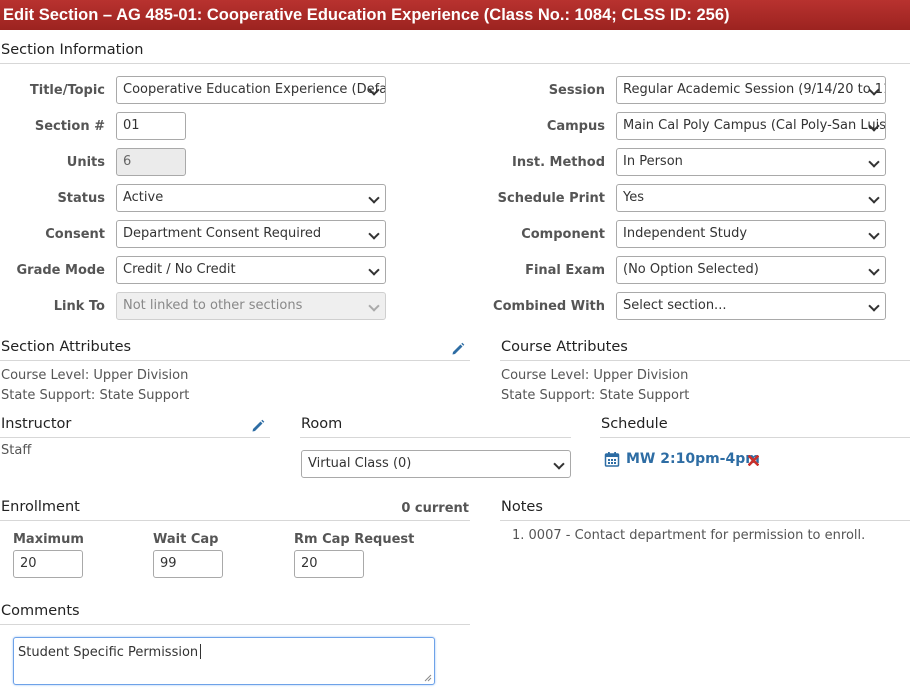 The image size is (910, 698). Describe the element at coordinates (69, 126) in the screenshot. I see `section-number-label: Section #` at that location.